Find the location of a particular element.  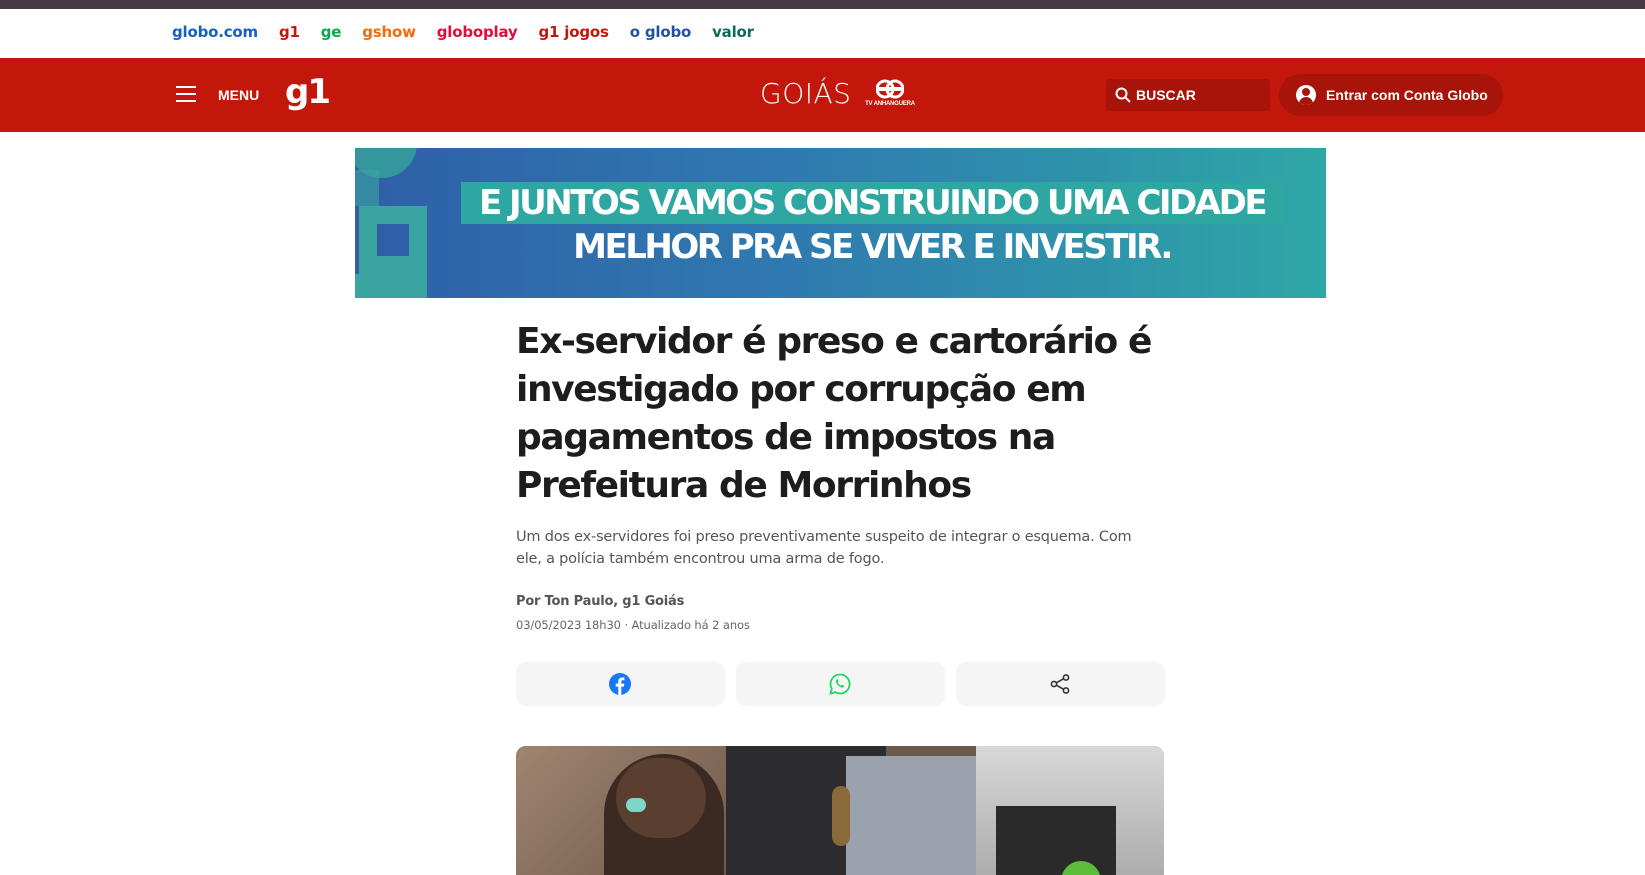

login-label: Entrar com Conta Globo is located at coordinates (1407, 95).